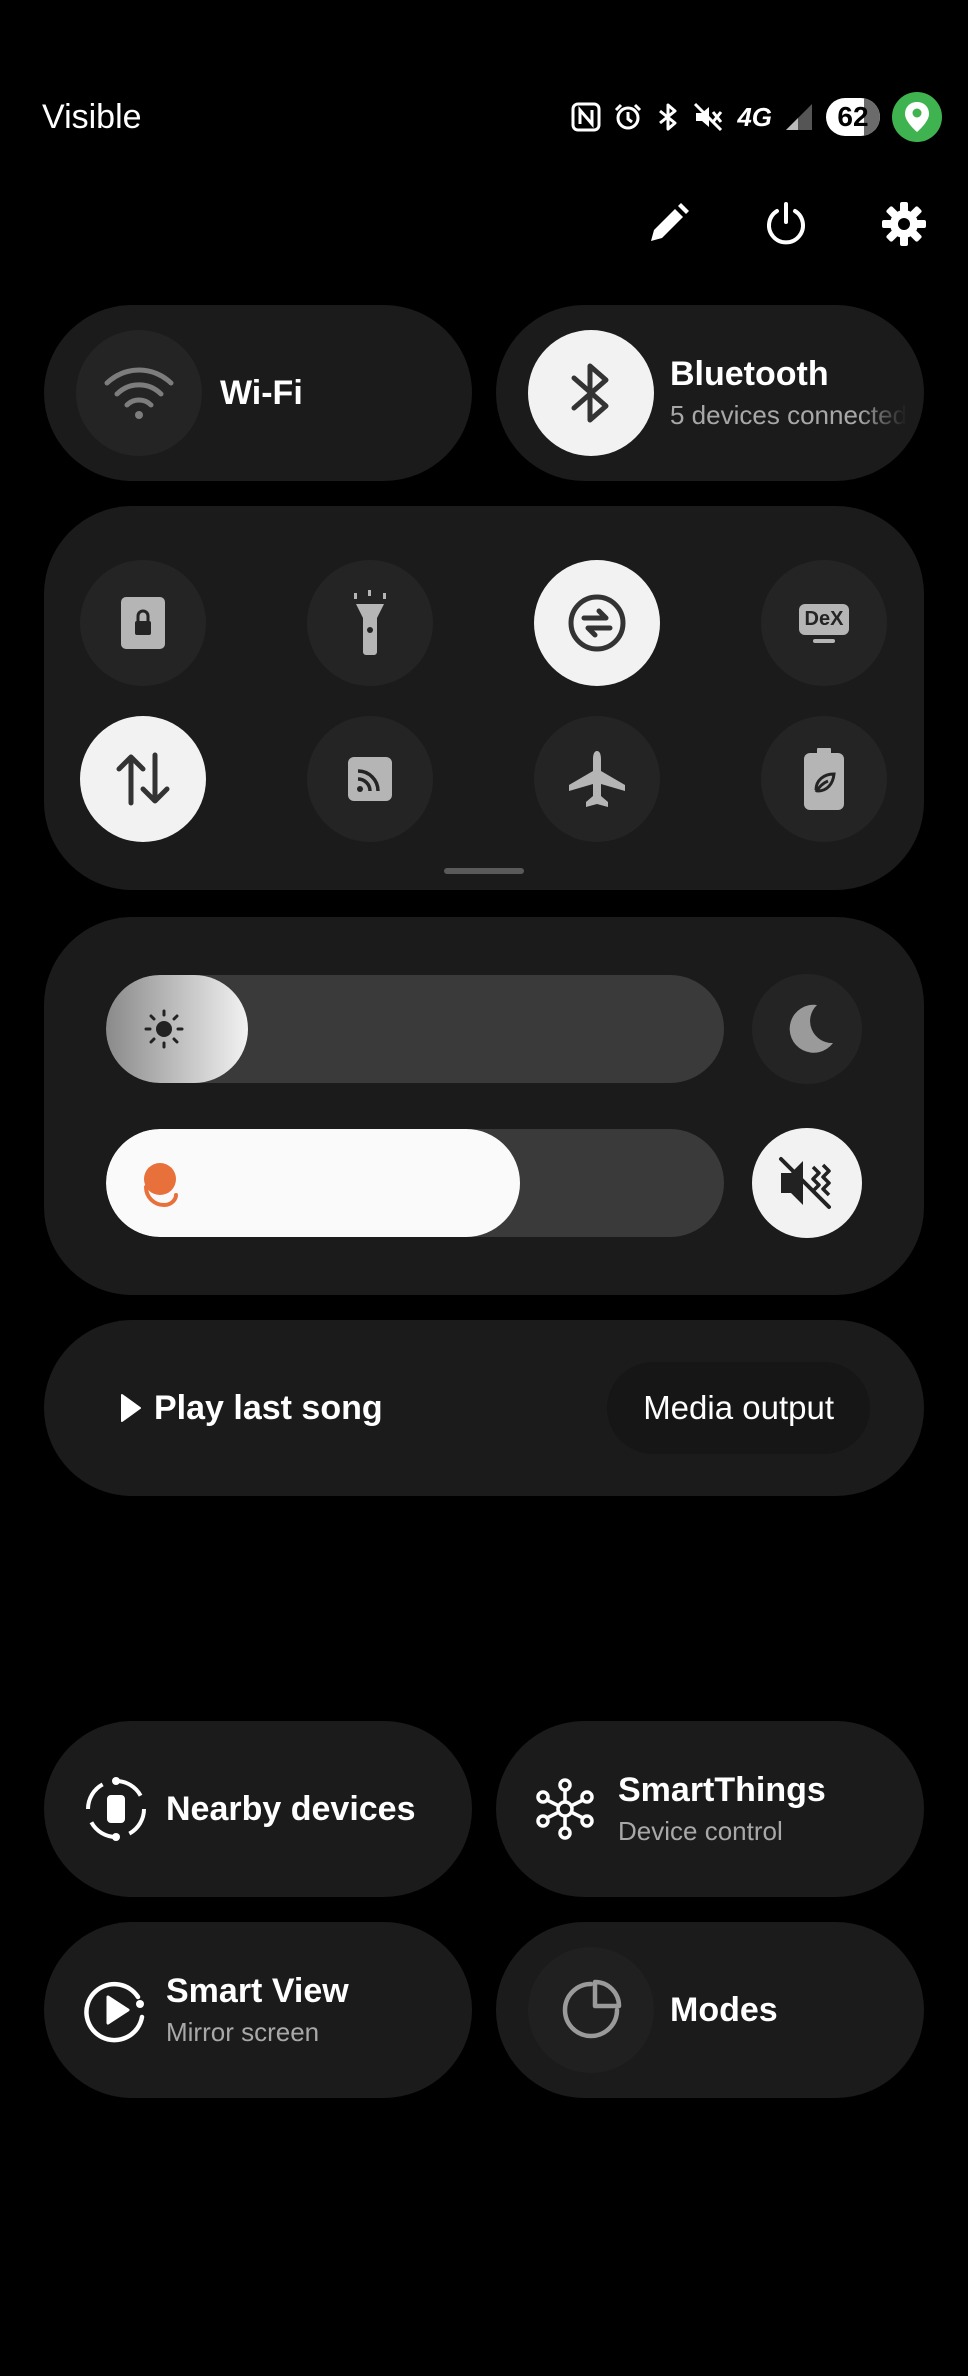 This screenshot has width=968, height=2376. I want to click on media-output-label: Media output, so click(738, 1407).